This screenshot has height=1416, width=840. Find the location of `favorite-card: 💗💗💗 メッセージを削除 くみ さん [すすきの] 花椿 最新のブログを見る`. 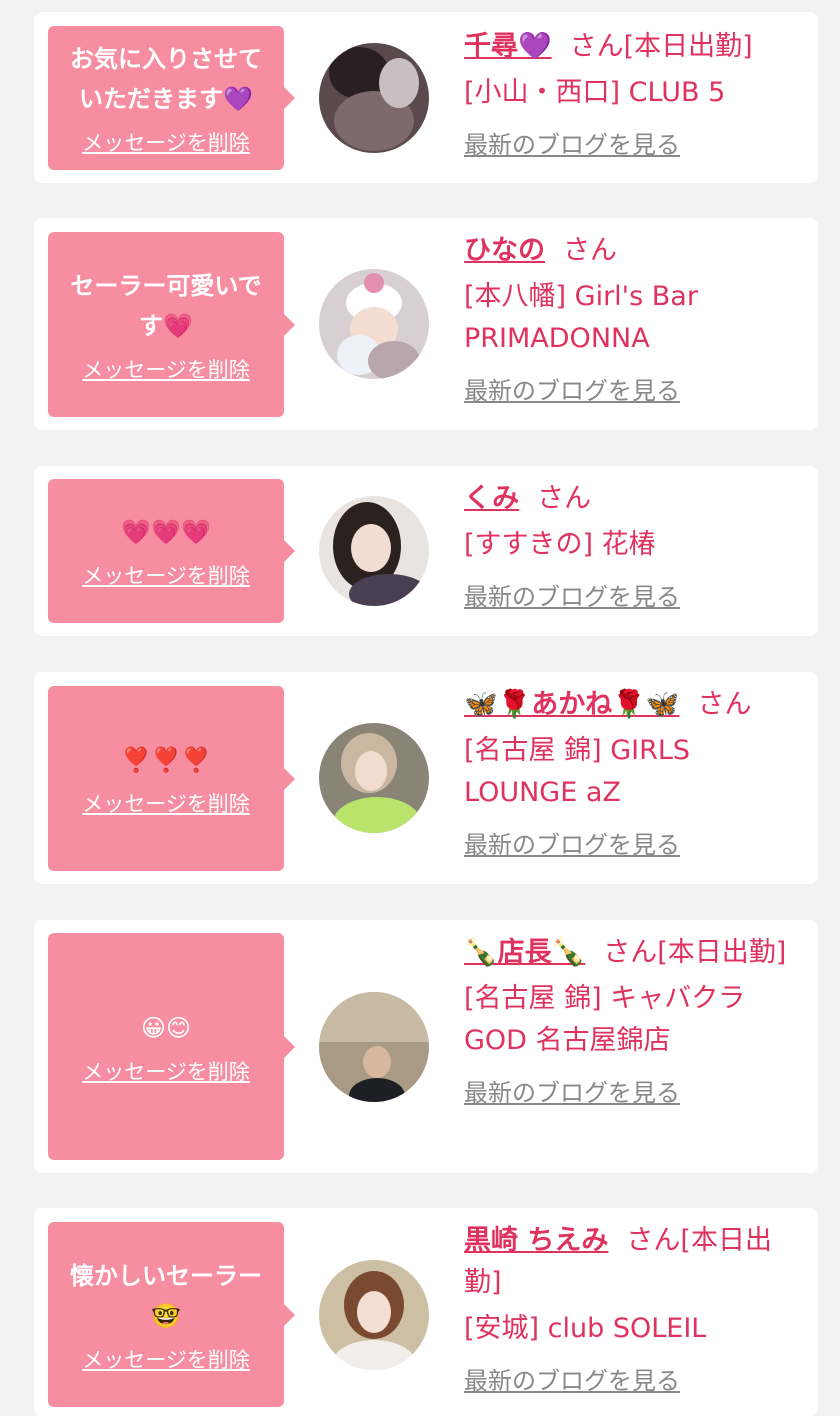

favorite-card: 💗💗💗 メッセージを削除 くみ さん [すすきの] 花椿 最新のブログを見る is located at coordinates (426, 551).